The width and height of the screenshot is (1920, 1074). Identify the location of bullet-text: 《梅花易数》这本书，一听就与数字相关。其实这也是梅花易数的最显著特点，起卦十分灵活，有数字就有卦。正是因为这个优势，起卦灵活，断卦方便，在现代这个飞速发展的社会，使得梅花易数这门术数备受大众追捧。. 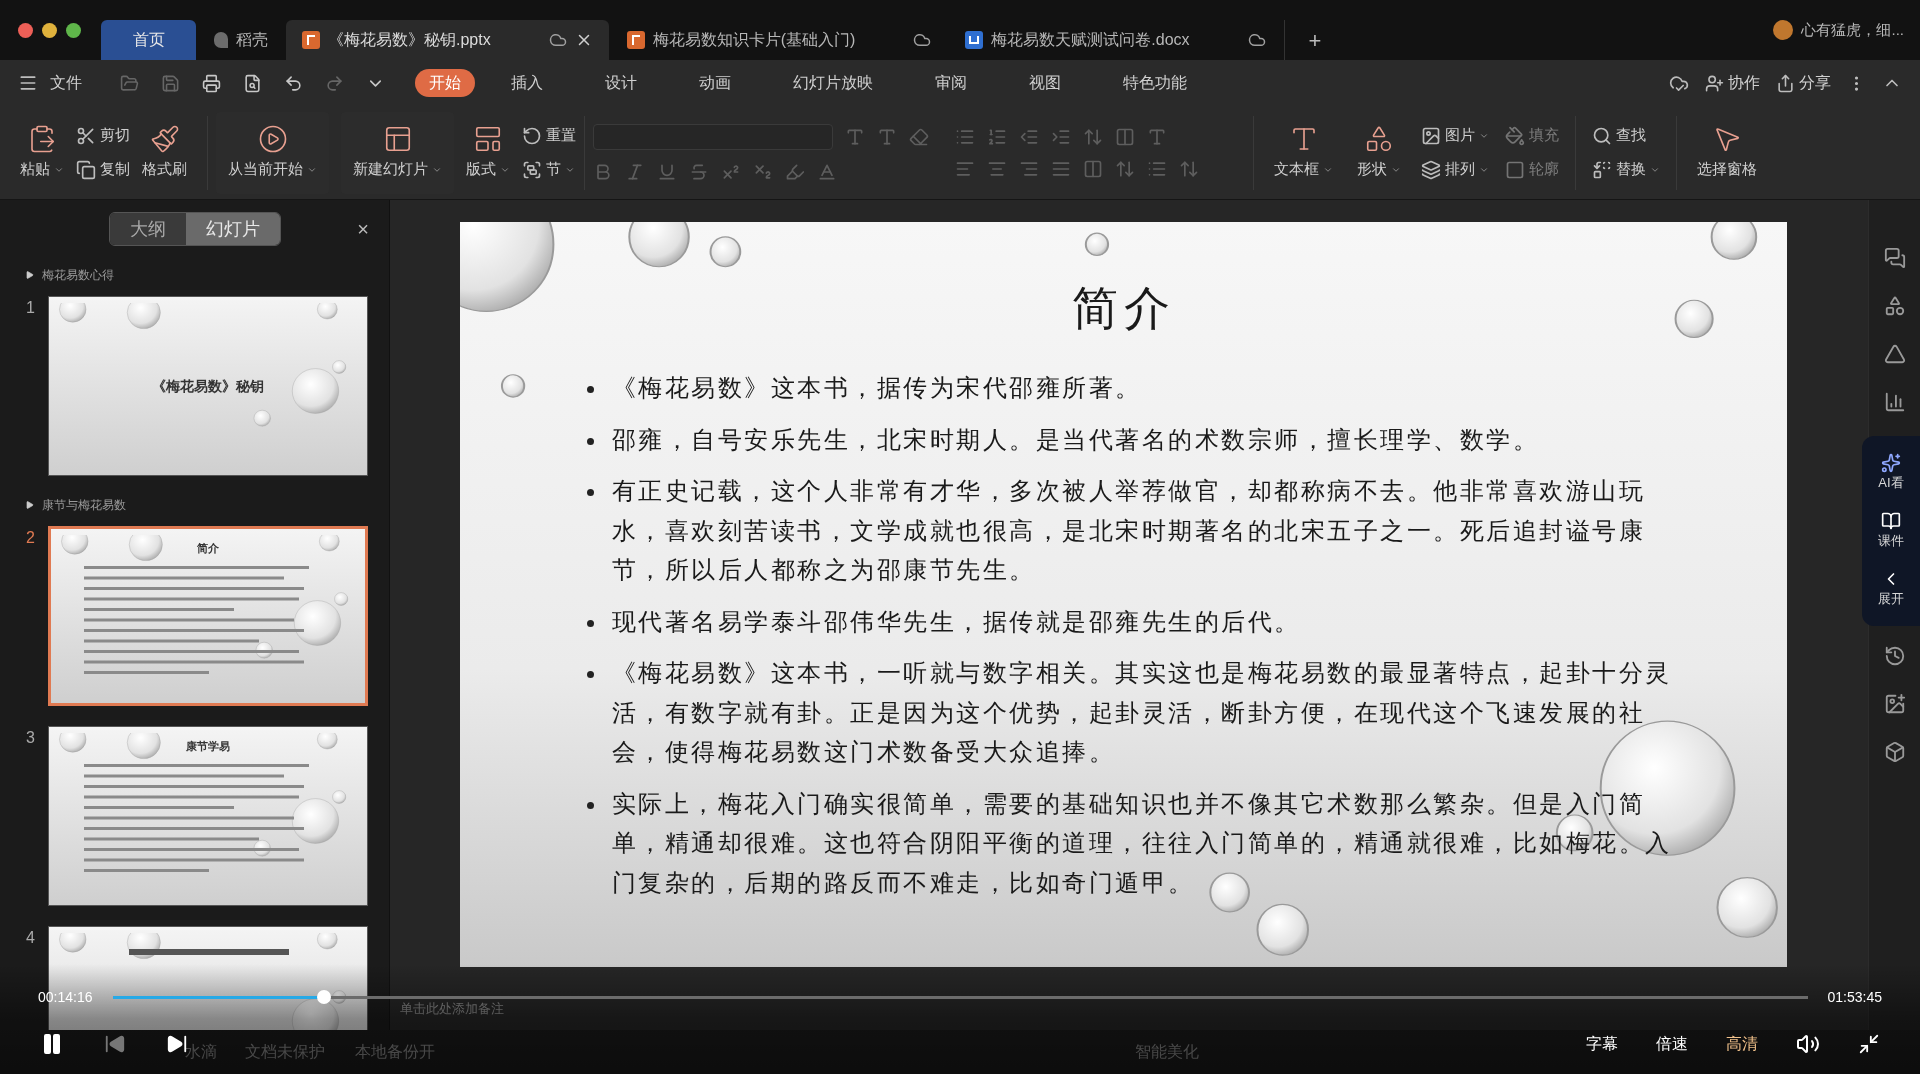
(1142, 713).